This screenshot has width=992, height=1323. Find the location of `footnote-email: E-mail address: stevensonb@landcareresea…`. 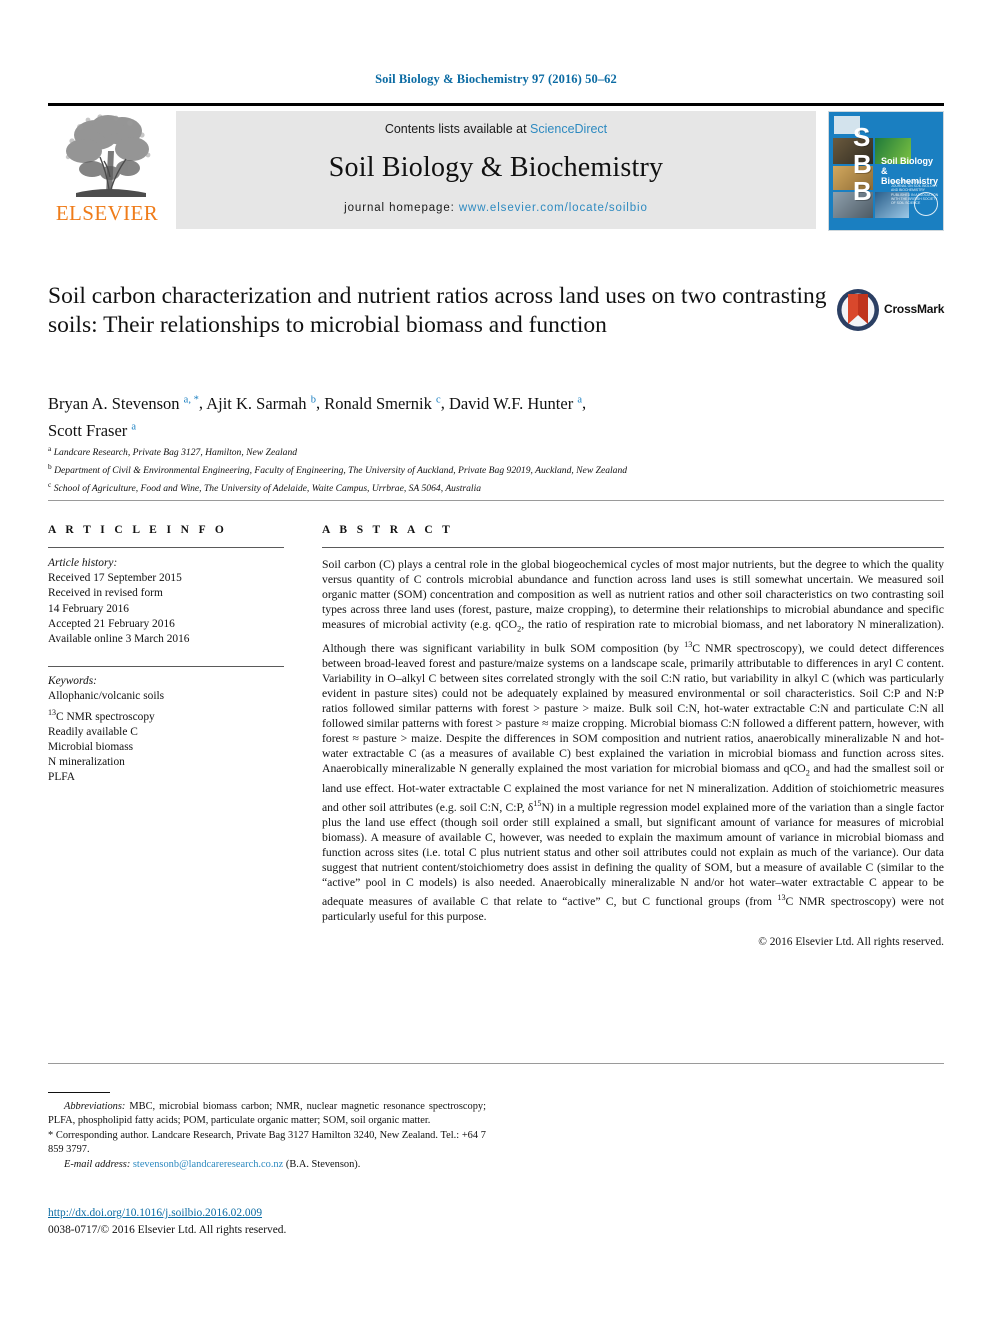

footnote-email: E-mail address: stevensonb@landcareresea… is located at coordinates (267, 1165).